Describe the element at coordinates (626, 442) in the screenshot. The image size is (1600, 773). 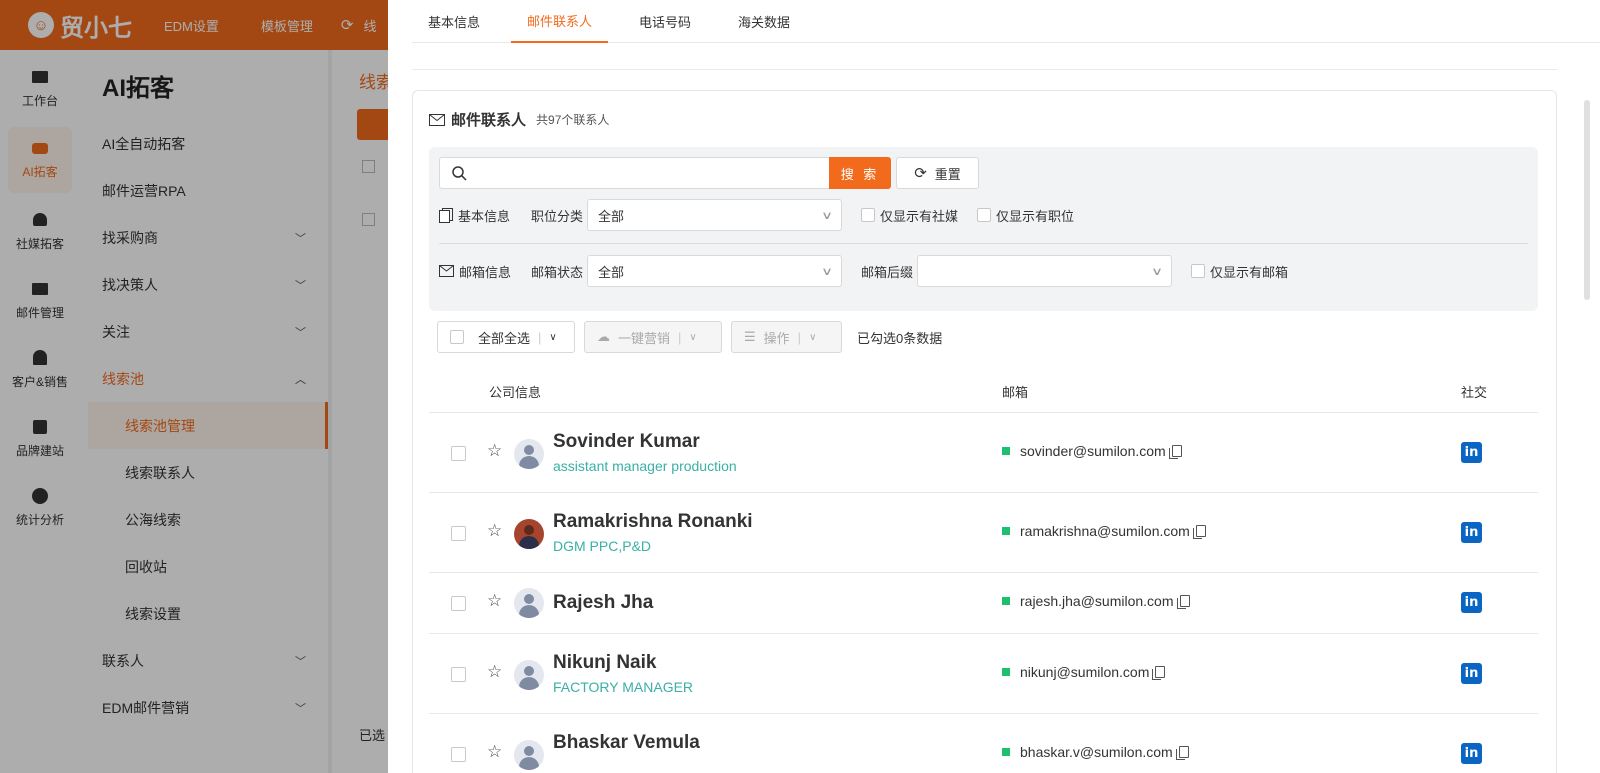
I see `contact-name: Sovinder Kumar` at that location.